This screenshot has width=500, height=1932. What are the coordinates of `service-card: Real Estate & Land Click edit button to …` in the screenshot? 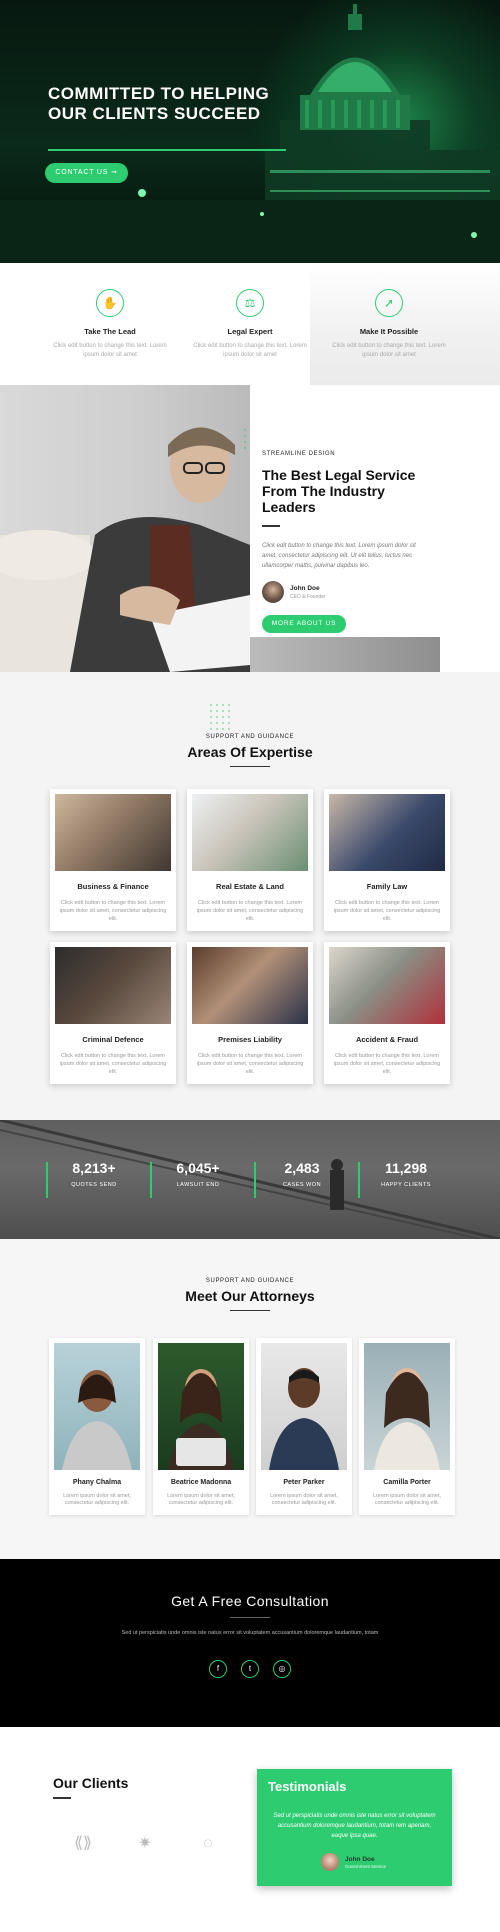 It's located at (250, 860).